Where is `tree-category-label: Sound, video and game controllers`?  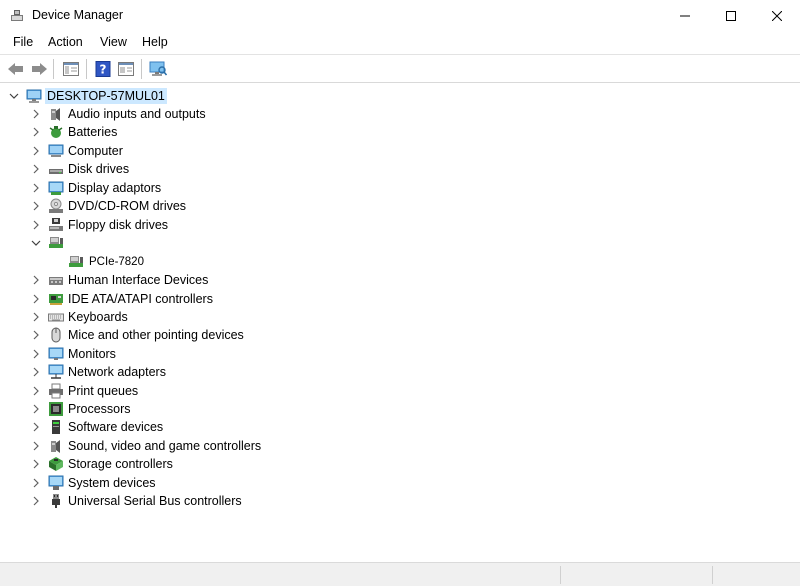
tree-category-label: Sound, video and game controllers is located at coordinates (164, 446).